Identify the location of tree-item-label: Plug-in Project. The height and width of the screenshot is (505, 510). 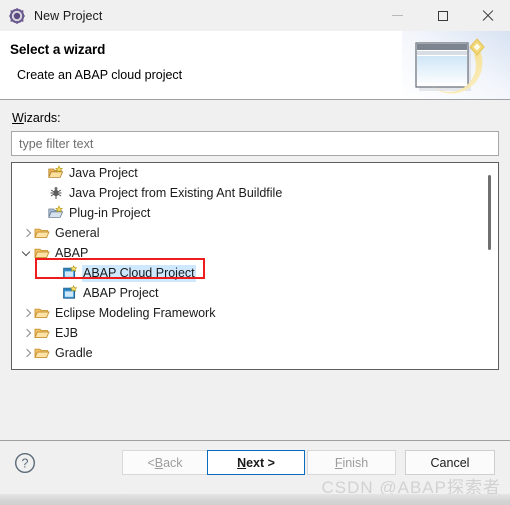
(110, 212).